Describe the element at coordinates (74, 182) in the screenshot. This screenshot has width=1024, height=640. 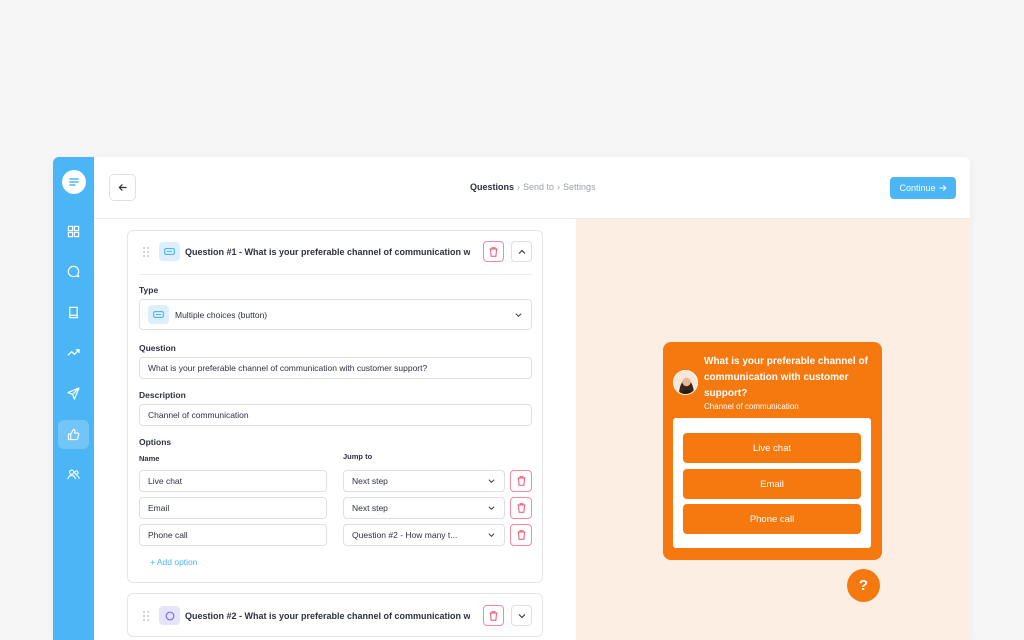
I see `logo-icon` at that location.